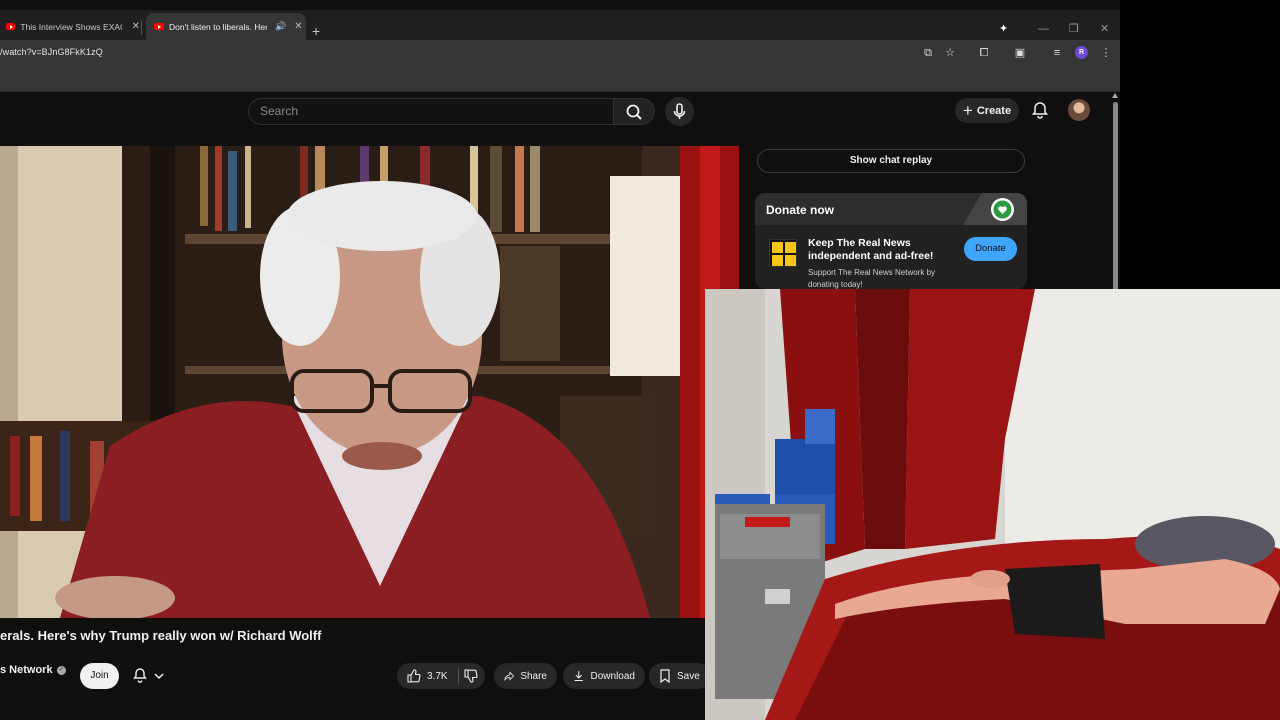 Image resolution: width=1280 pixels, height=720 pixels. Describe the element at coordinates (414, 676) in the screenshot. I see `thumbs-up-icon` at that location.